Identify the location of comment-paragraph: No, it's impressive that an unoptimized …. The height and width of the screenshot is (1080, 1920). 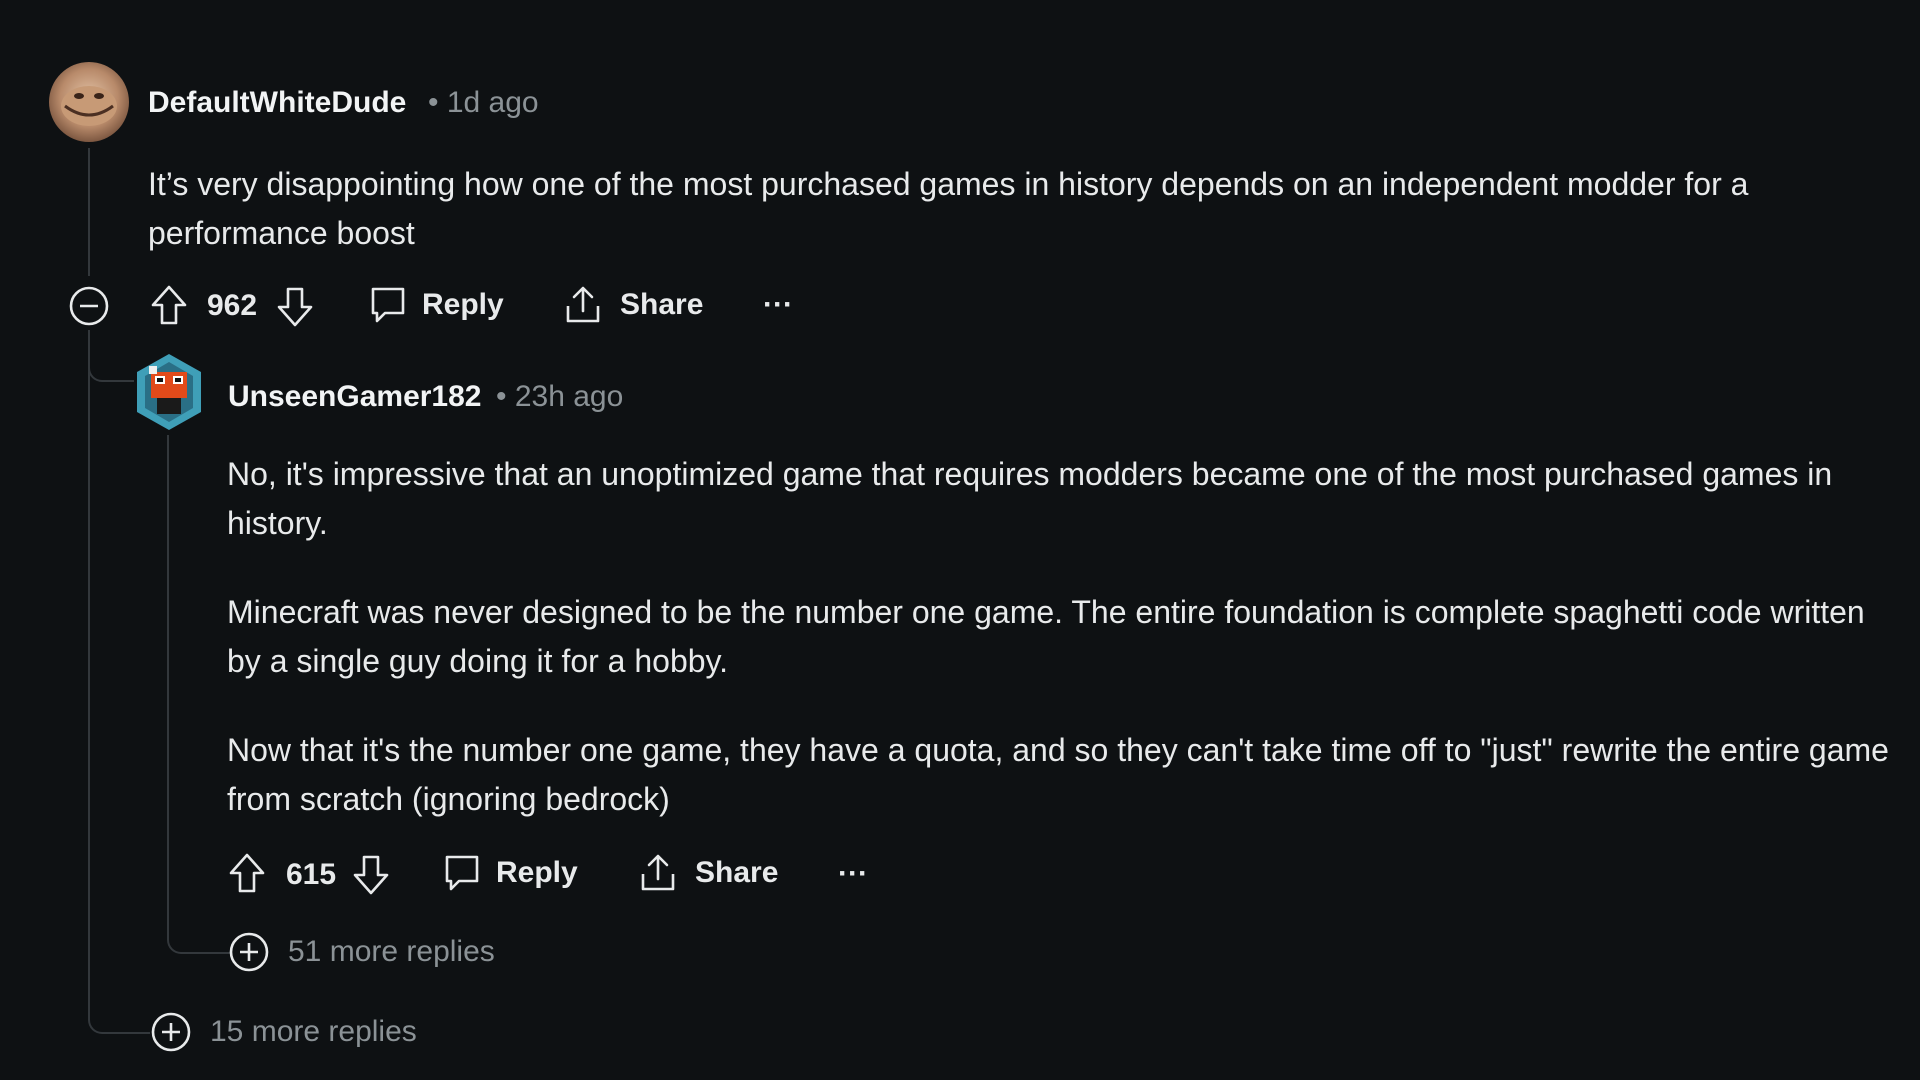
(1030, 498).